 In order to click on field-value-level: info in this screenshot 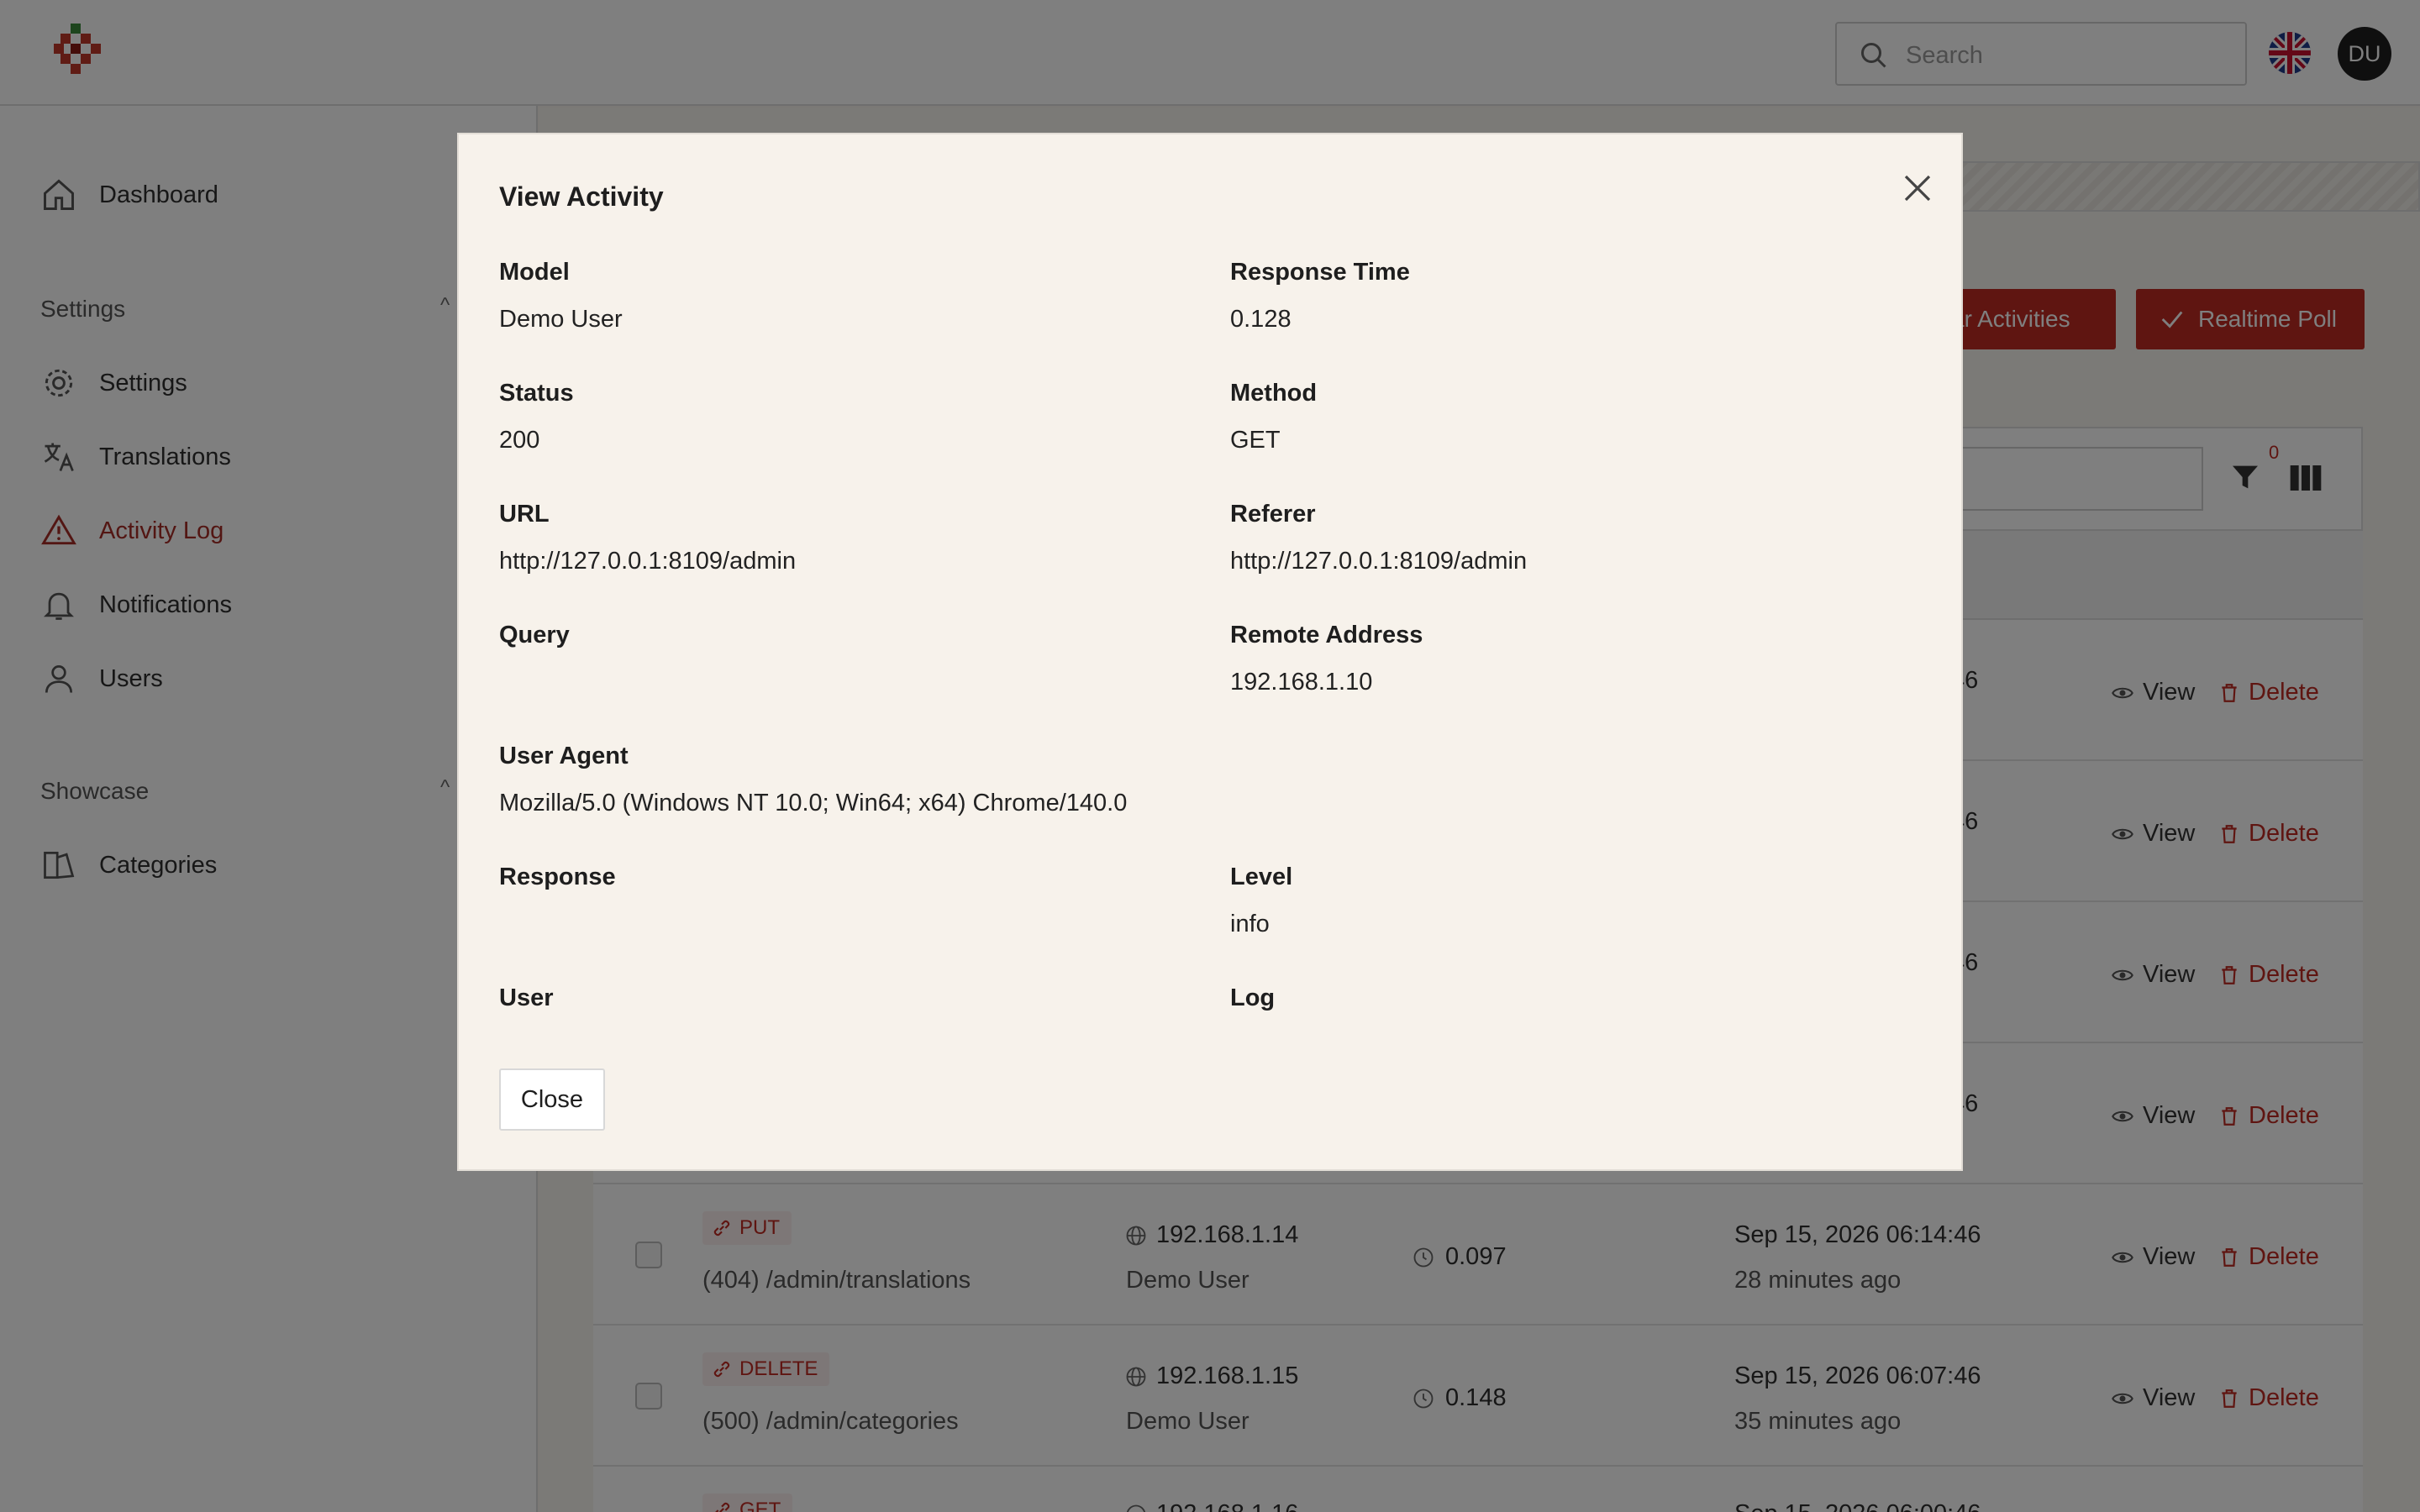, I will do `click(1250, 924)`.